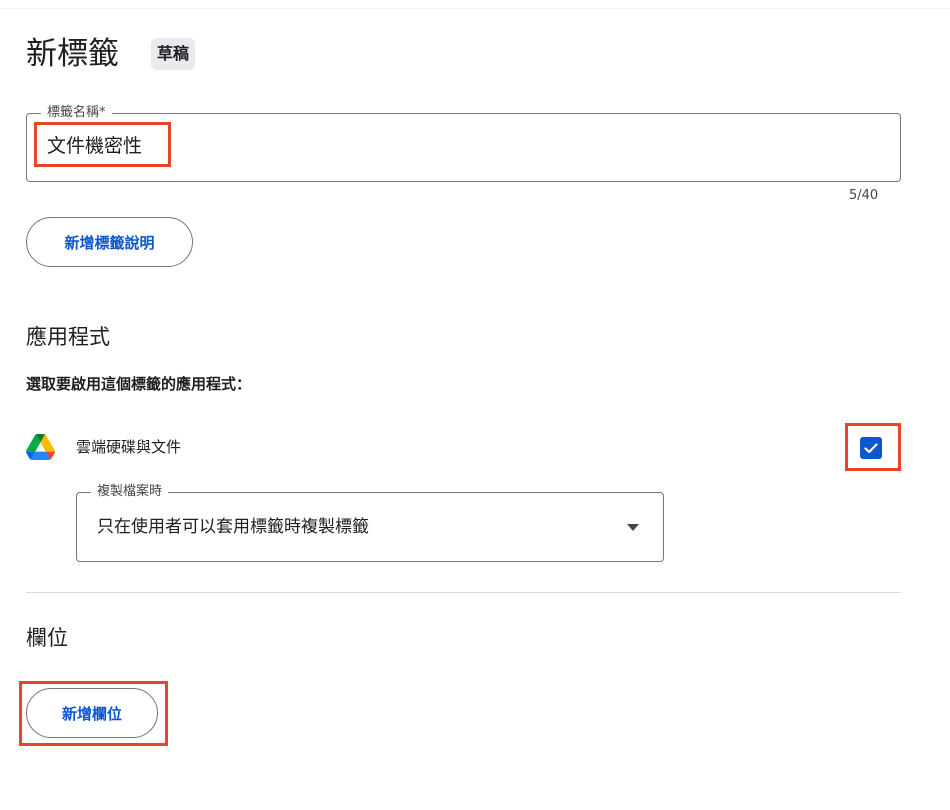 This screenshot has height=810, width=950. I want to click on copy-file-behavior-value: 只在使用者可以套用標籤時複製標籤, so click(233, 527).